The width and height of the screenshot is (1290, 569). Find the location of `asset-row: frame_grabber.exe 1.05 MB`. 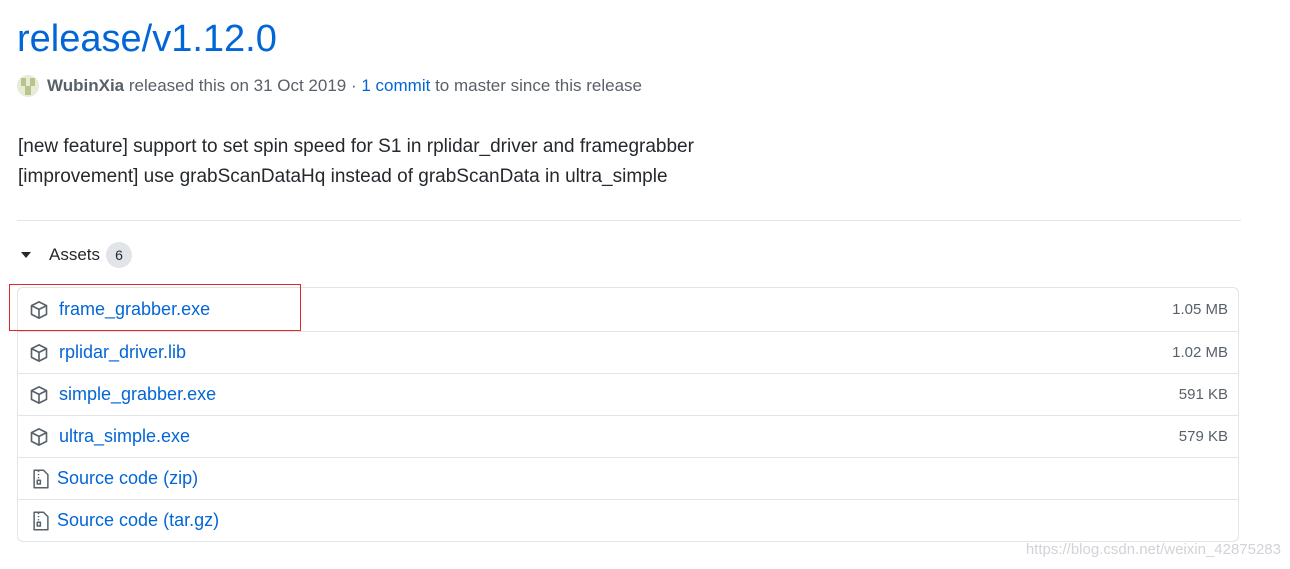

asset-row: frame_grabber.exe 1.05 MB is located at coordinates (628, 309).